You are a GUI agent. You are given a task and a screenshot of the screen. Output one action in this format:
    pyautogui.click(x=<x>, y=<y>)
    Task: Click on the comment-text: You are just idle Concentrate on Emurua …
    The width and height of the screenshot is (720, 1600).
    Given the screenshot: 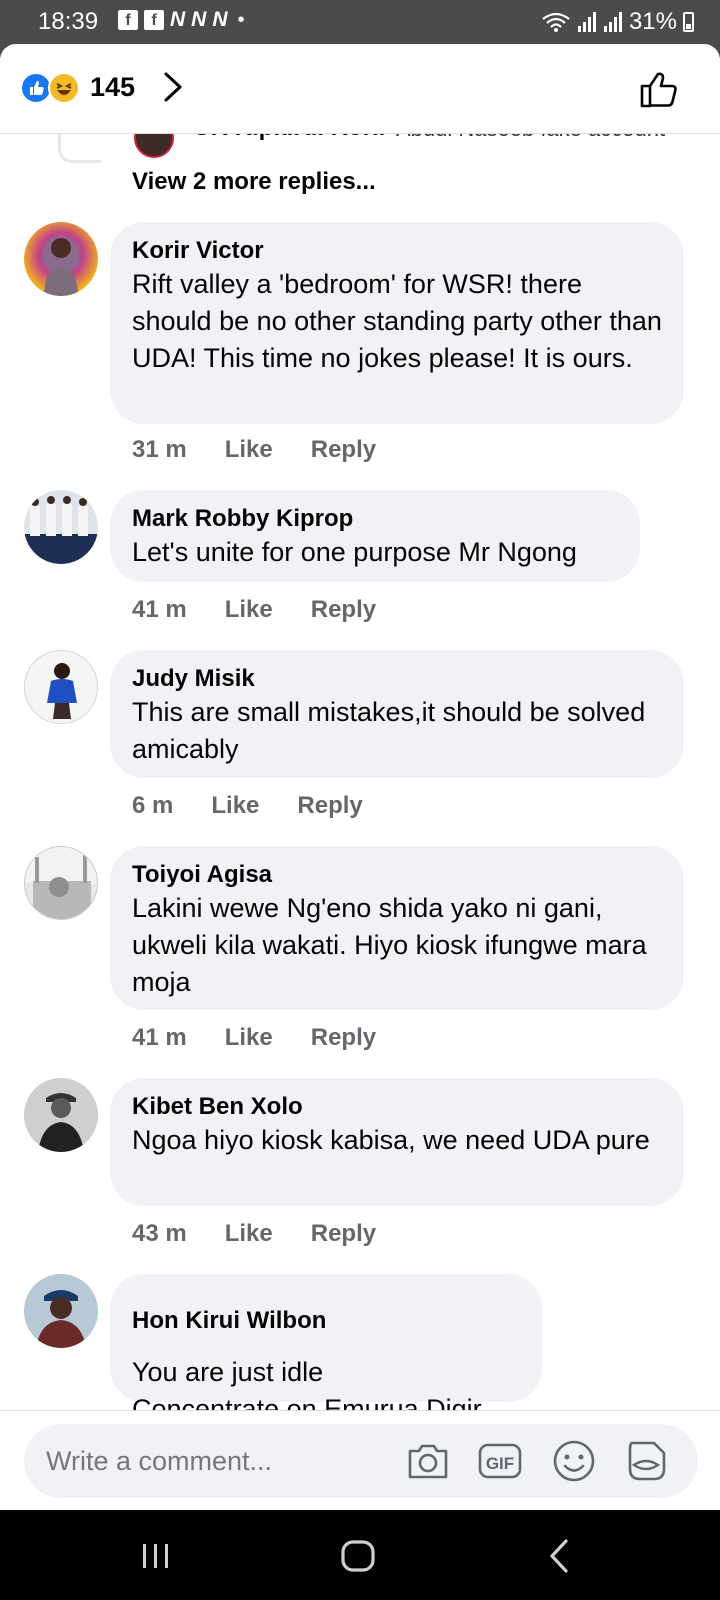 What is the action you would take?
    pyautogui.click(x=307, y=1383)
    